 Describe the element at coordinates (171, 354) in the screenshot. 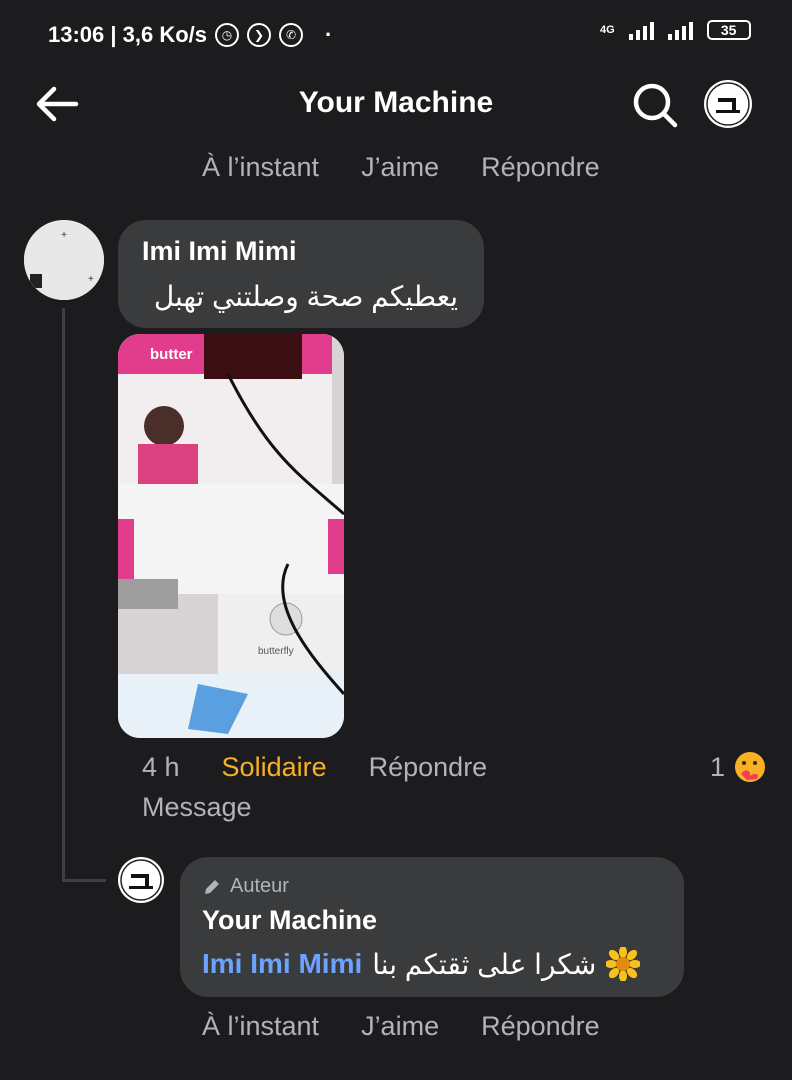

I see `photo-brand-text: butter` at that location.